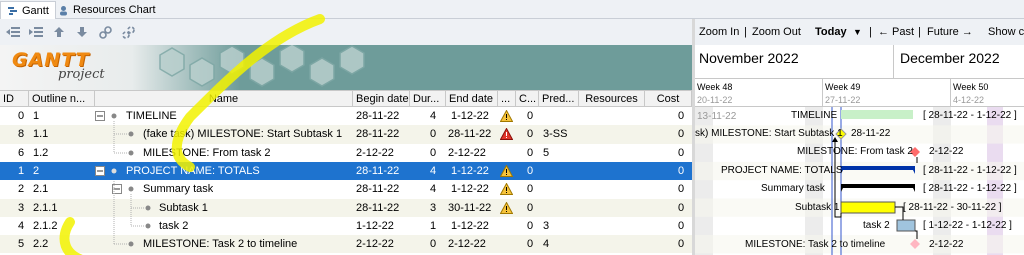 The image size is (1024, 255). Describe the element at coordinates (220, 244) in the screenshot. I see `cell-name: MILESTONE: Task 2 to timeline` at that location.